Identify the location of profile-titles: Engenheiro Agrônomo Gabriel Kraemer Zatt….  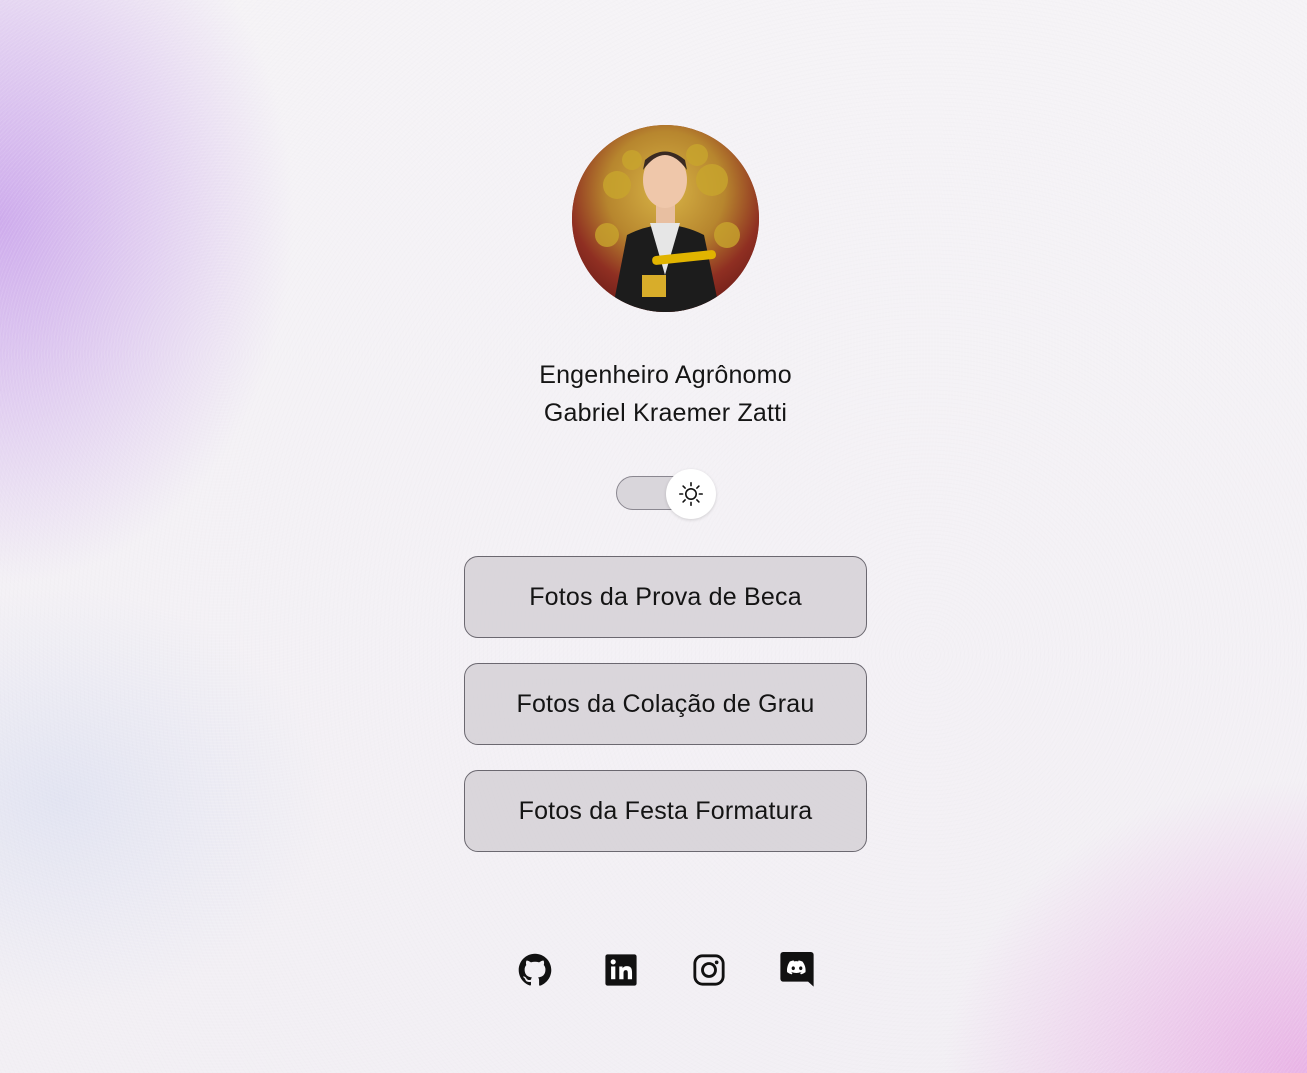
(653, 394).